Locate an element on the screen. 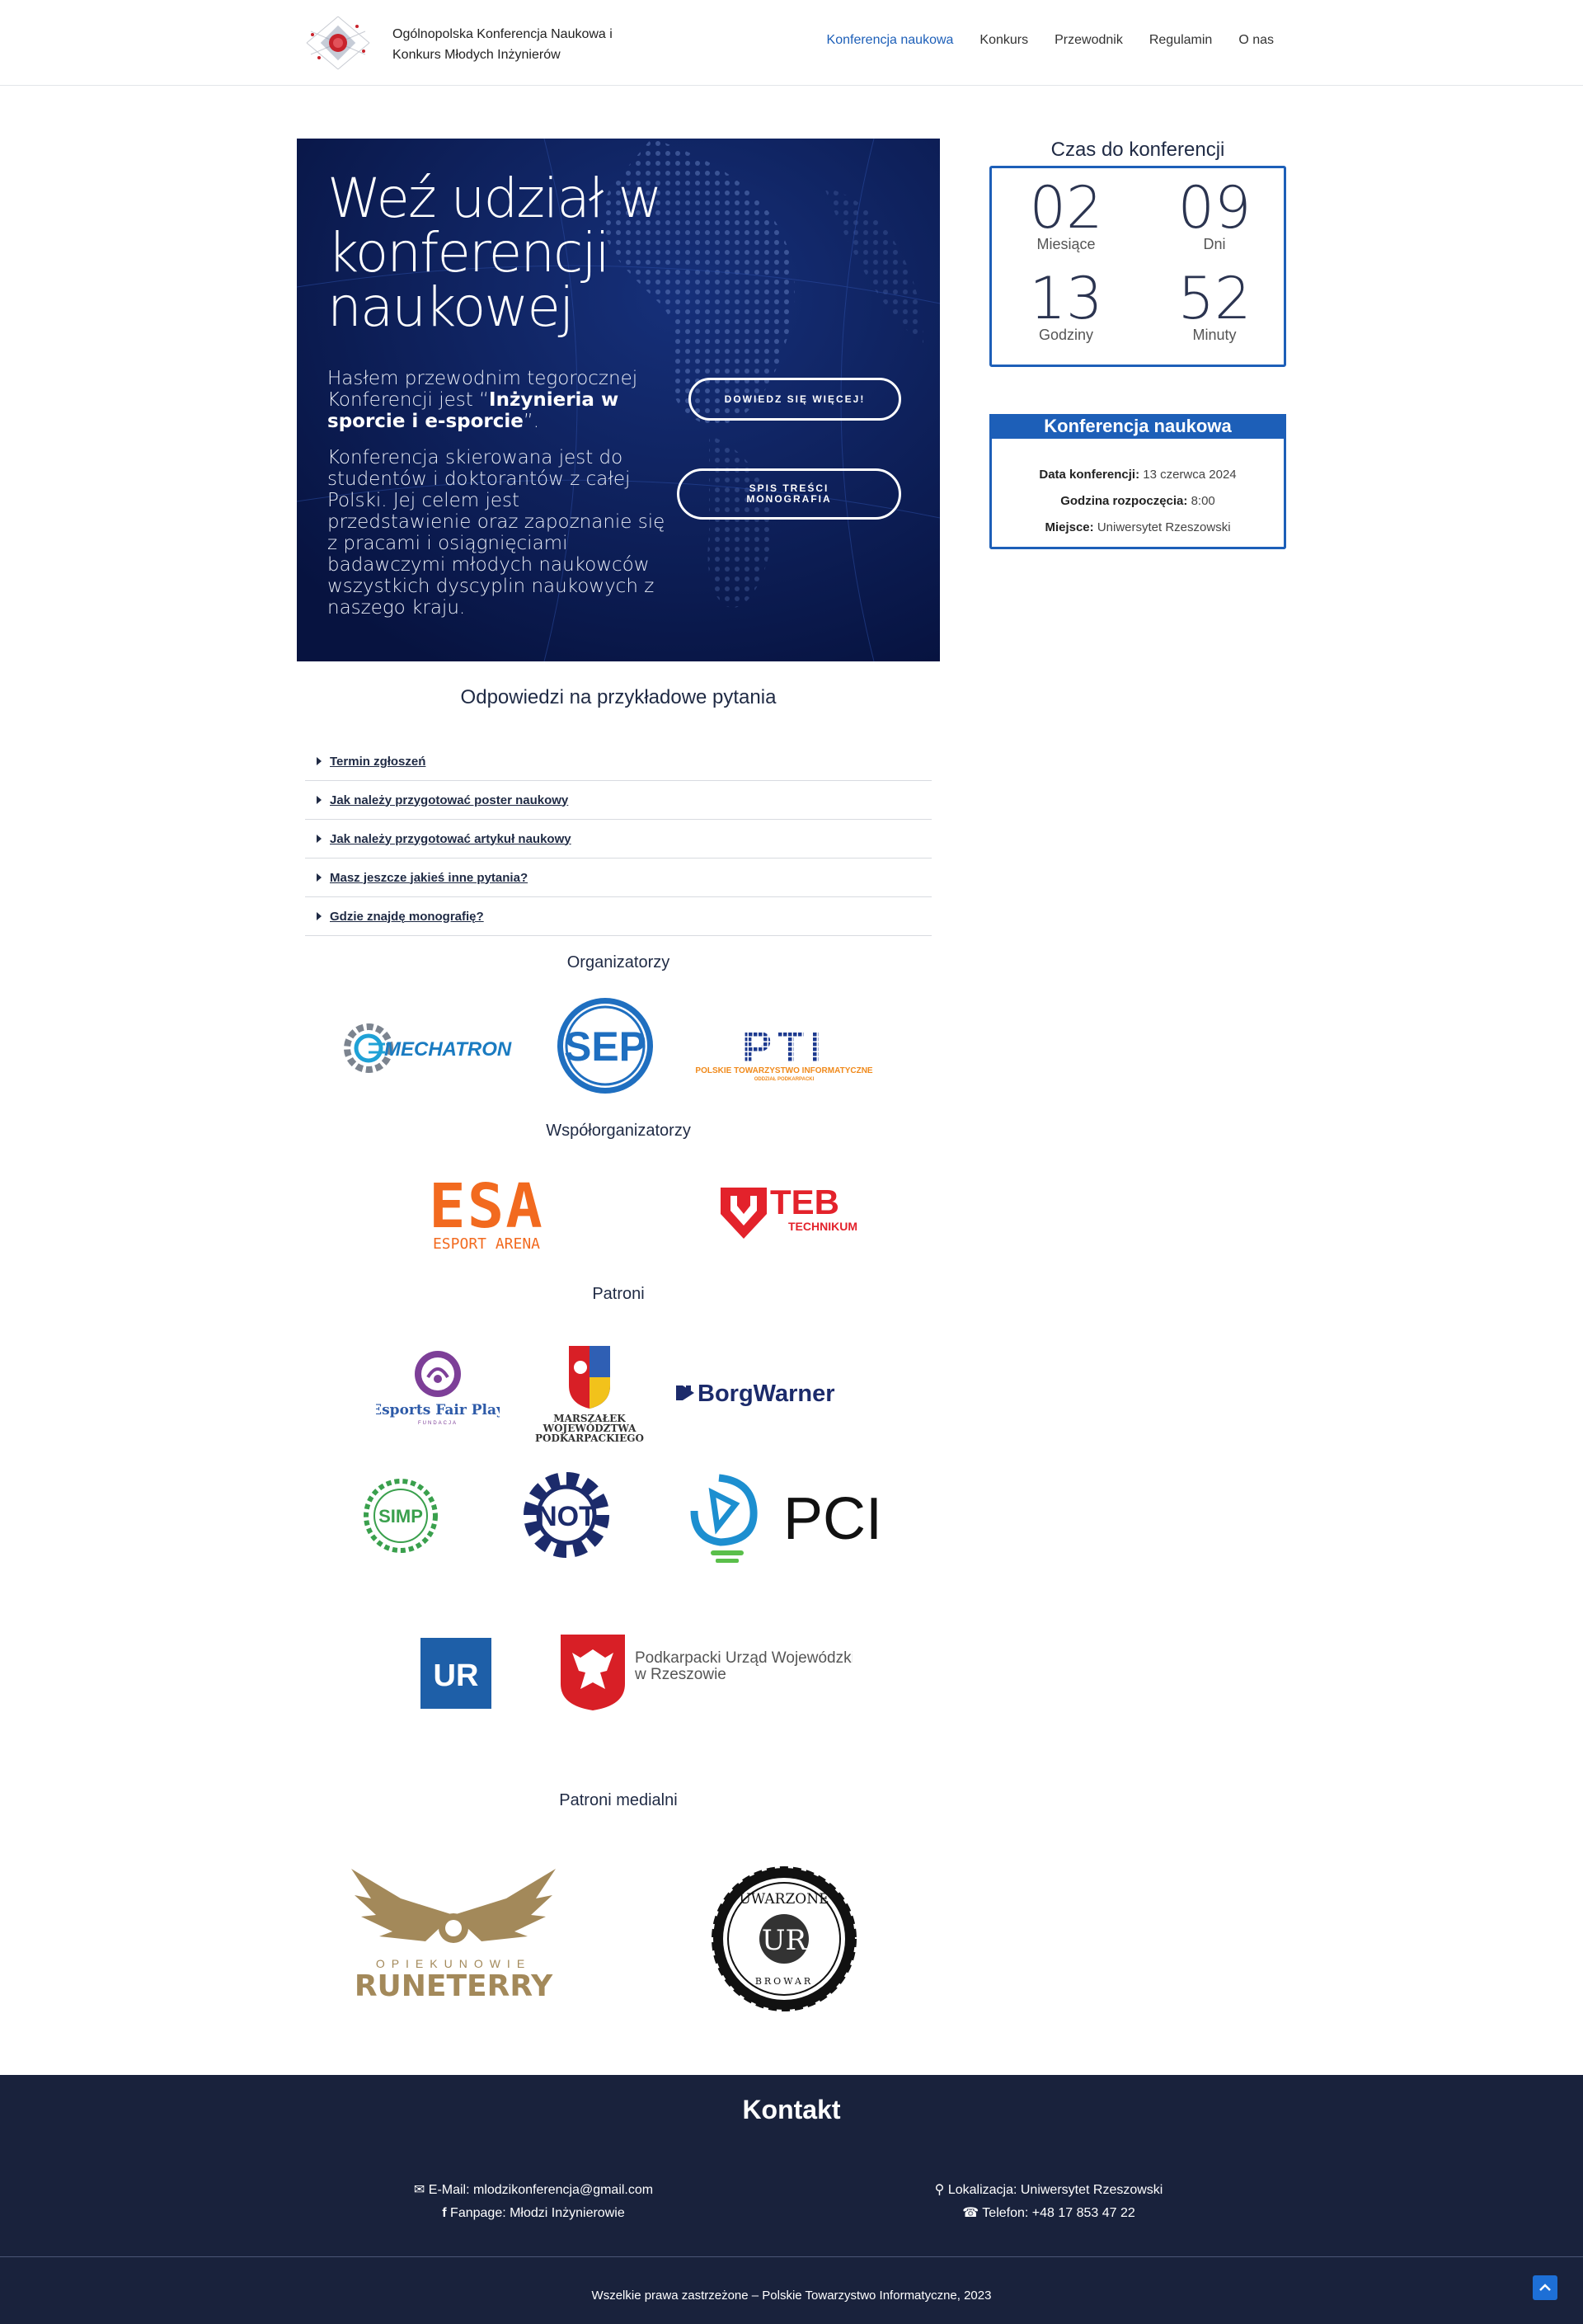  faq-item: Masz jeszcze jakieś inne pytania? is located at coordinates (619, 878).